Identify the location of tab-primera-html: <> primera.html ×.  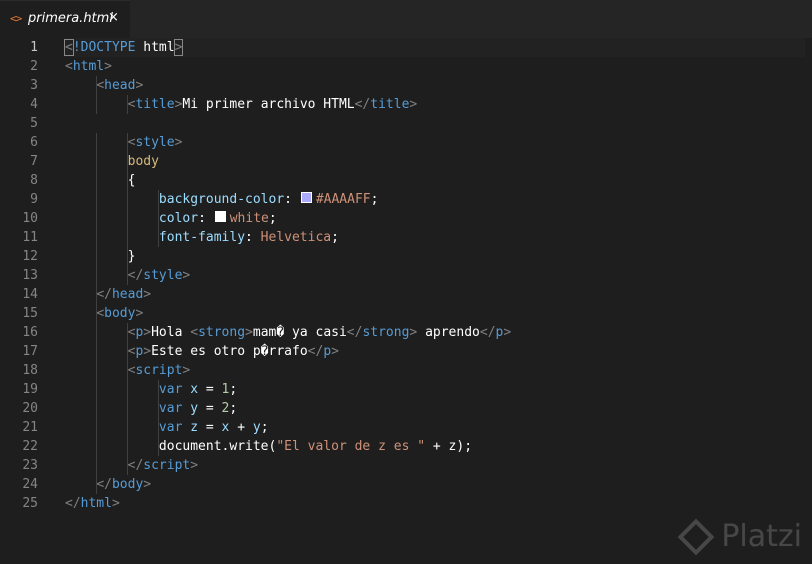
(65, 19).